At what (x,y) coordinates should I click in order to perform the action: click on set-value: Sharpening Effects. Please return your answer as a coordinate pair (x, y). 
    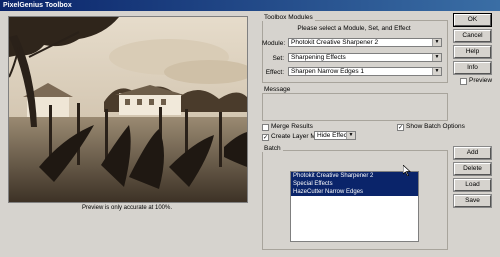
    Looking at the image, I should click on (318, 57).